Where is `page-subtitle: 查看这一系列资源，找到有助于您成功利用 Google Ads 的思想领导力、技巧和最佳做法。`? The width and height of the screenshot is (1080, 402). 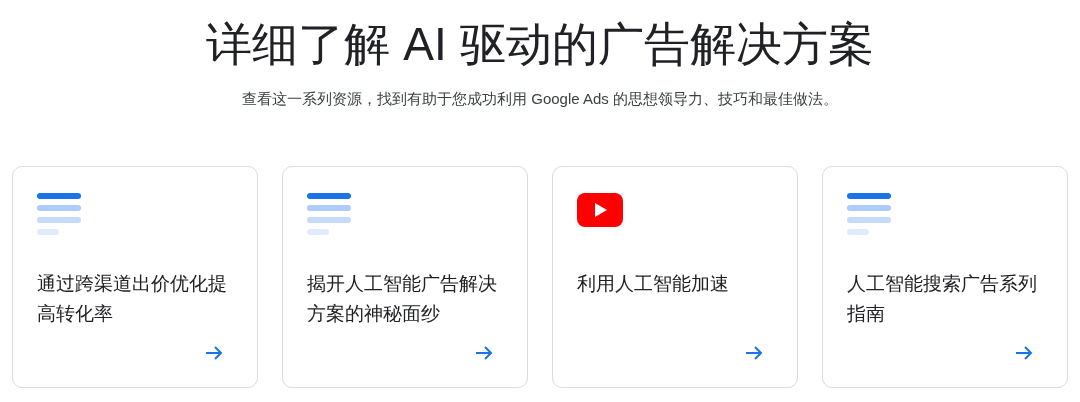
page-subtitle: 查看这一系列资源，找到有助于您成功利用 Google Ads 的思想领导力、技巧和最佳做法。 is located at coordinates (540, 99).